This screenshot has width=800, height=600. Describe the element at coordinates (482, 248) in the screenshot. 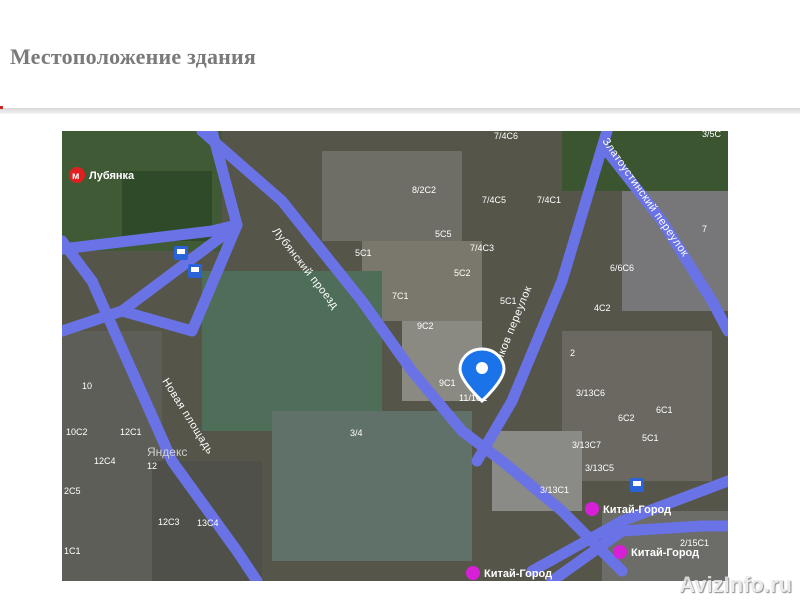

I see `building-label: 7/4С3` at that location.